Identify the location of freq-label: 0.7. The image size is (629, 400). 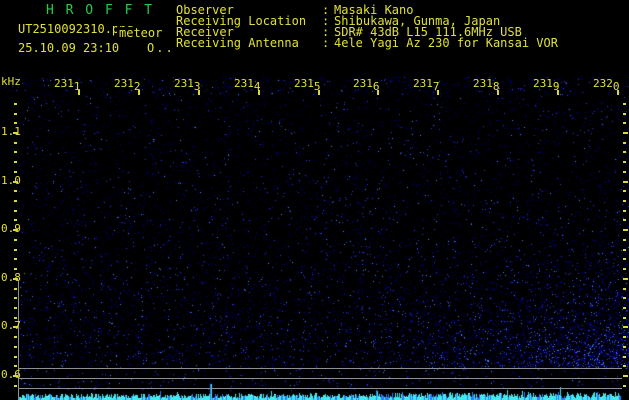
(11, 325).